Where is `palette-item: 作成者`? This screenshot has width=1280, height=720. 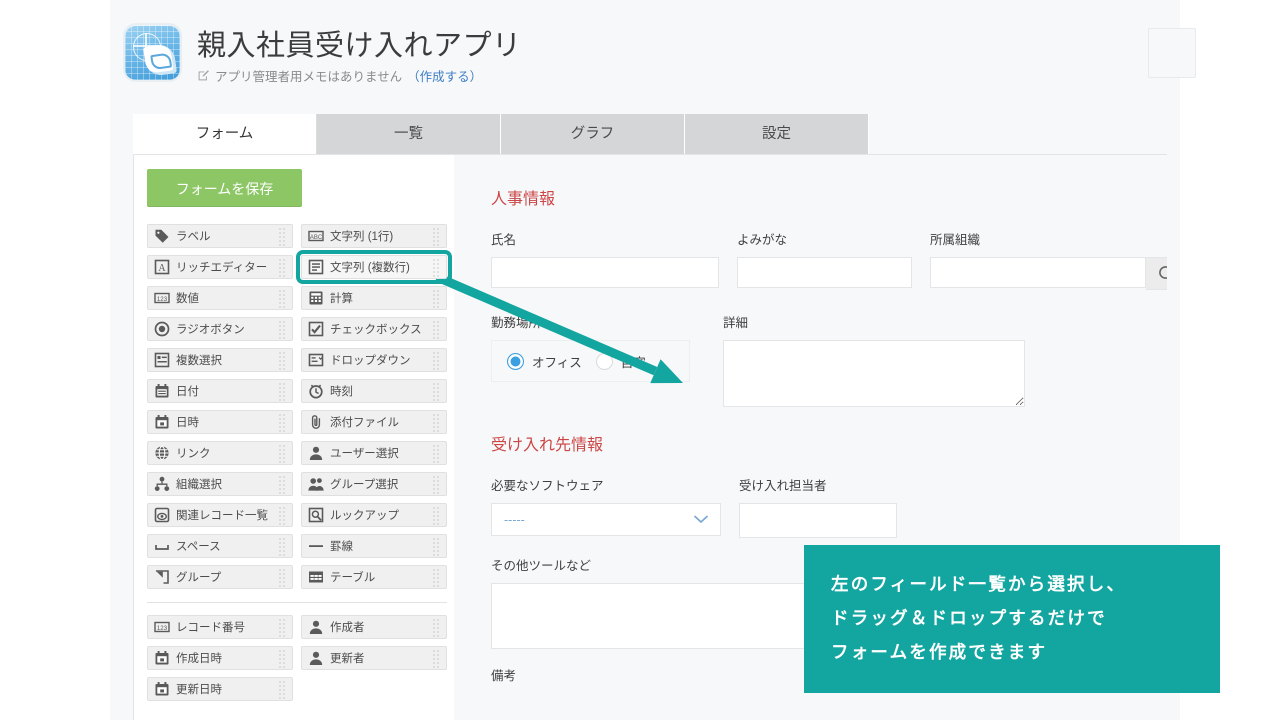
palette-item: 作成者 is located at coordinates (374, 627).